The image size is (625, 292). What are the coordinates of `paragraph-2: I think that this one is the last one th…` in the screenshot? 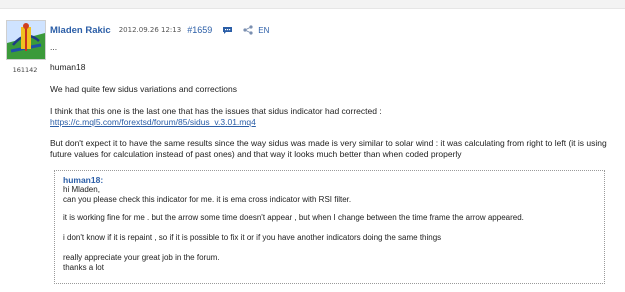 It's located at (335, 117).